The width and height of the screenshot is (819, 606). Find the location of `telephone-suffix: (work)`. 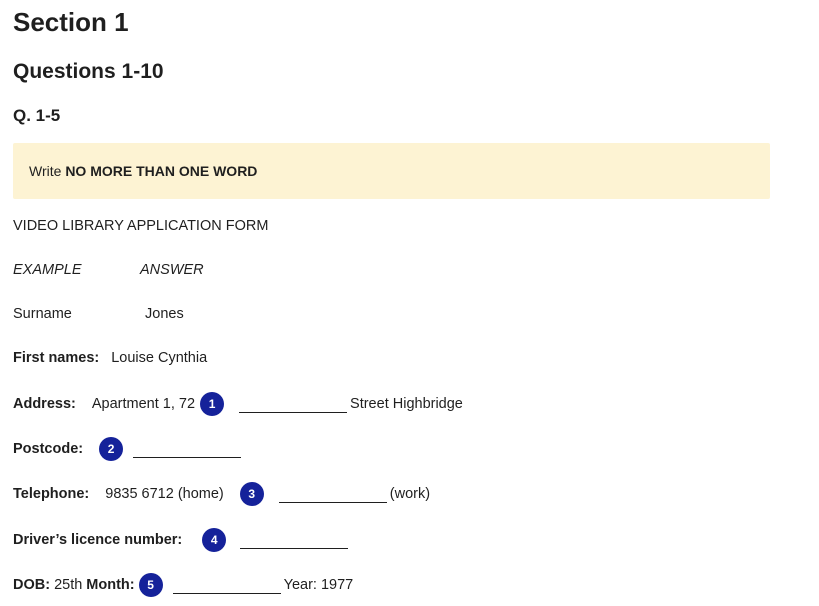

telephone-suffix: (work) is located at coordinates (410, 494).